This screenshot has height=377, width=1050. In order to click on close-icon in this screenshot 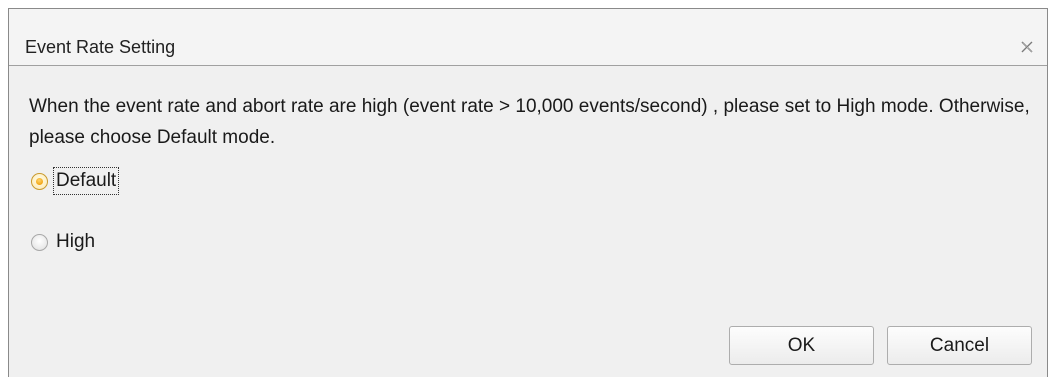, I will do `click(1027, 47)`.